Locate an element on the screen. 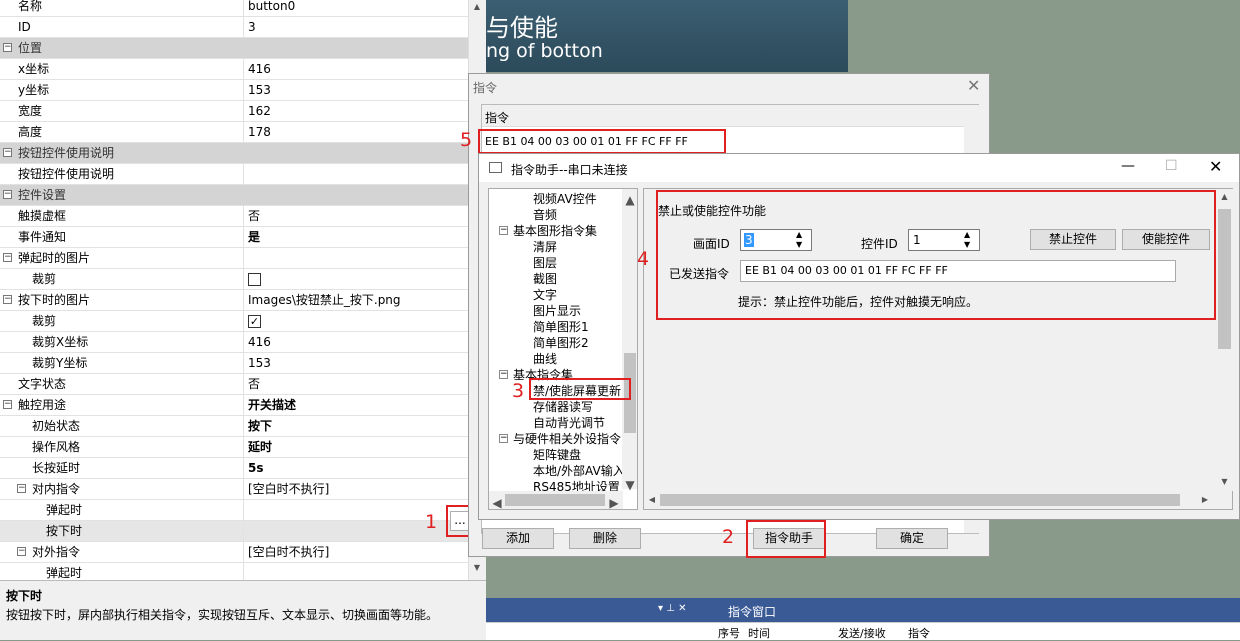 The image size is (1240, 641). property-value: 178 is located at coordinates (259, 132).